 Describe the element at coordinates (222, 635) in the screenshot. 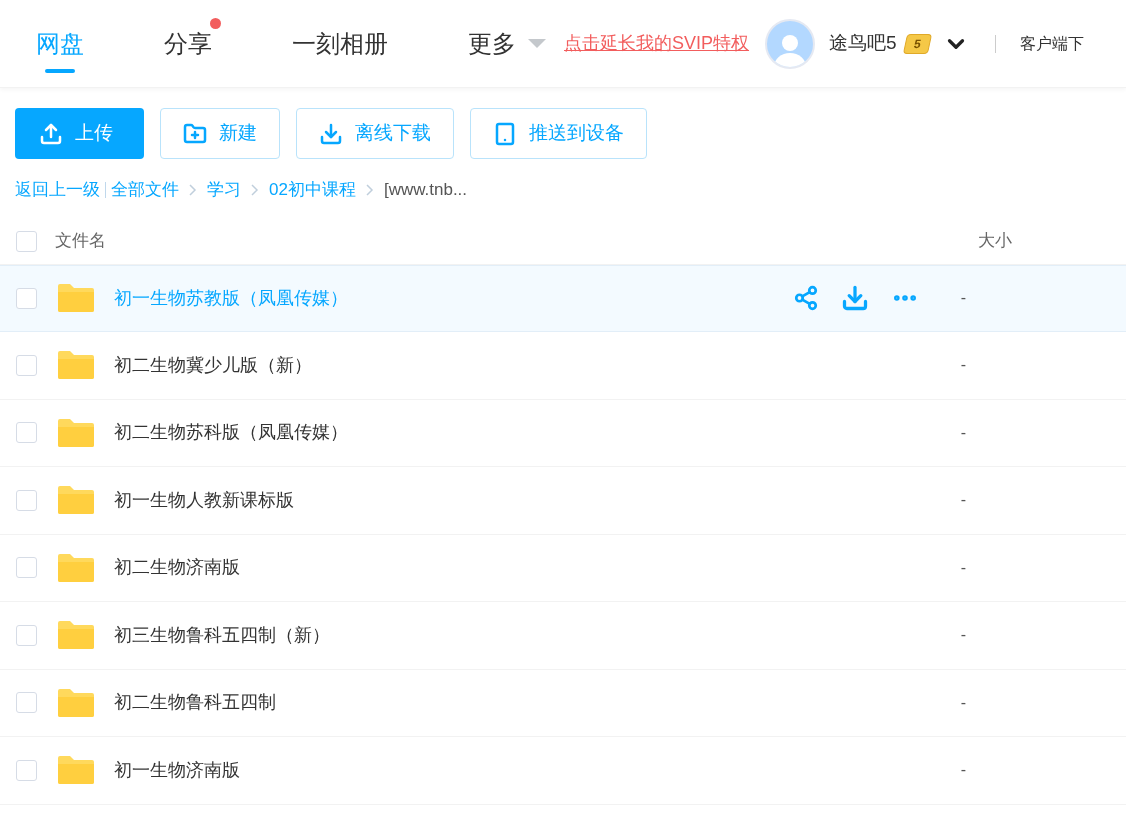

I see `file-name: 初三生物鲁科五四制（新）` at that location.